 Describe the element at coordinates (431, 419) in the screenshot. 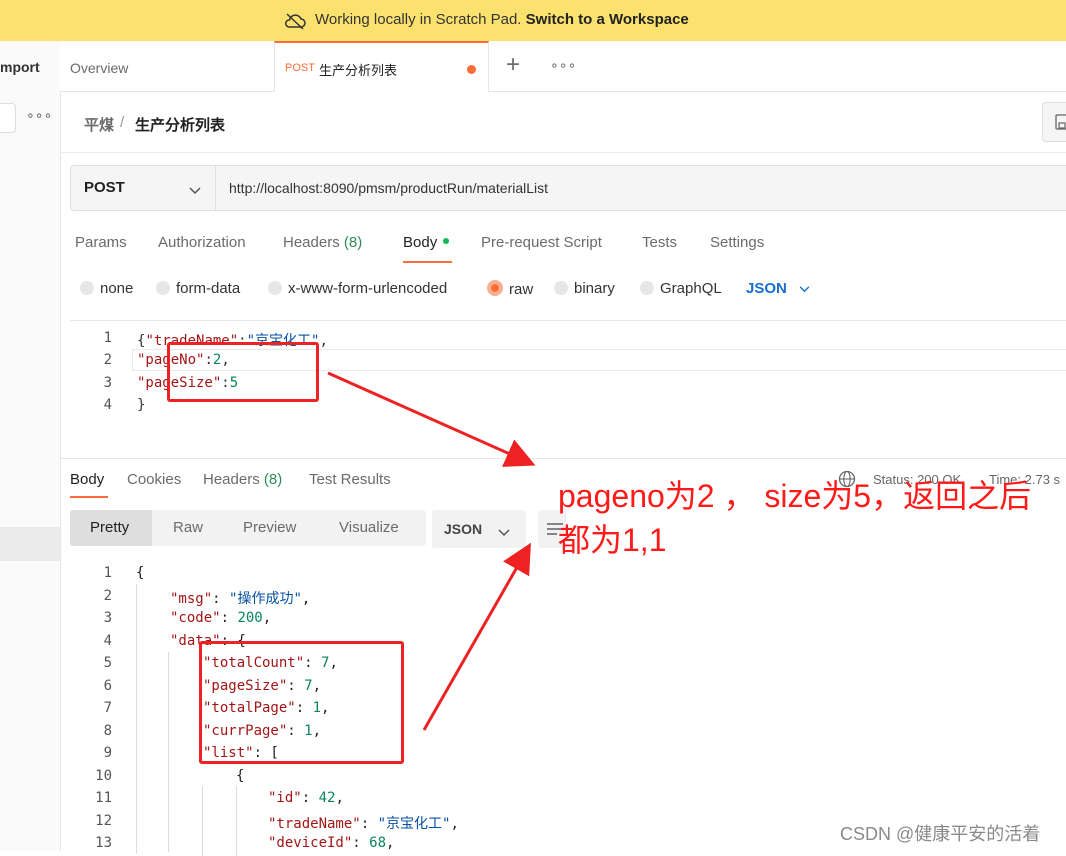

I see `arrow-request-to-note` at that location.